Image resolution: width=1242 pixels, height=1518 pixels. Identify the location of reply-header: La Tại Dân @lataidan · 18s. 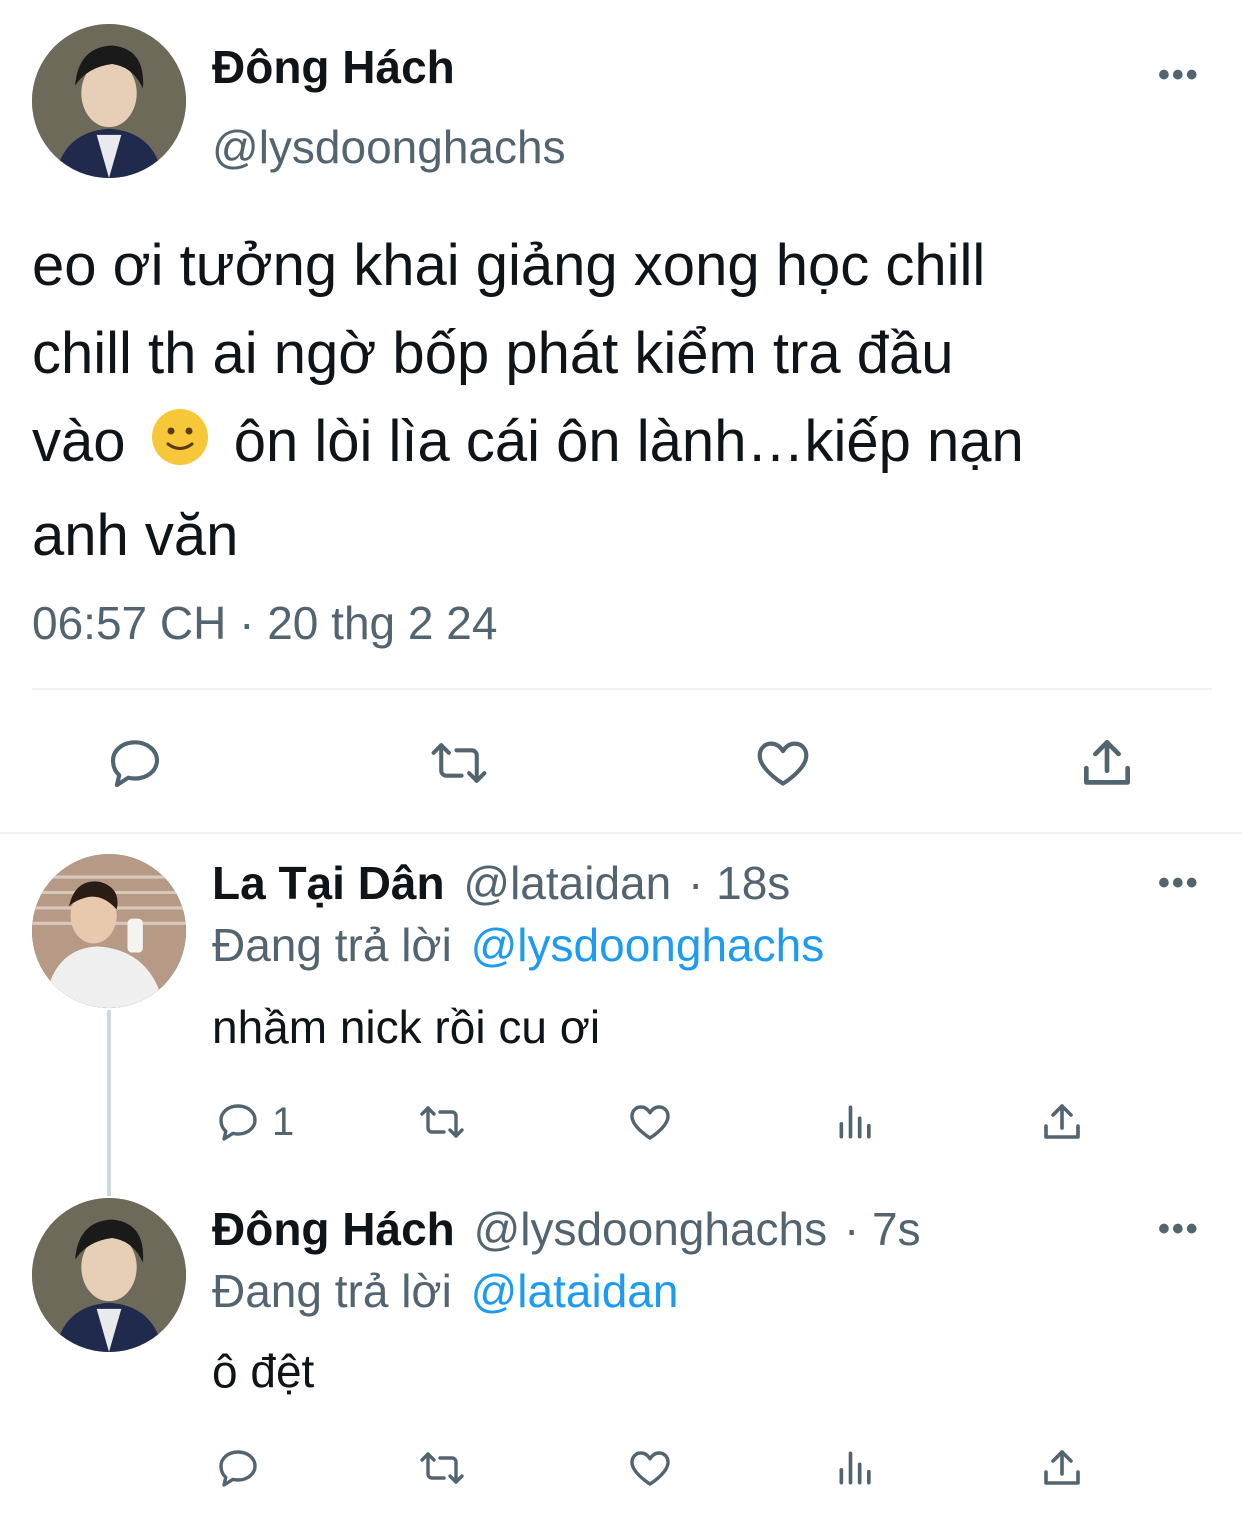
(501, 883).